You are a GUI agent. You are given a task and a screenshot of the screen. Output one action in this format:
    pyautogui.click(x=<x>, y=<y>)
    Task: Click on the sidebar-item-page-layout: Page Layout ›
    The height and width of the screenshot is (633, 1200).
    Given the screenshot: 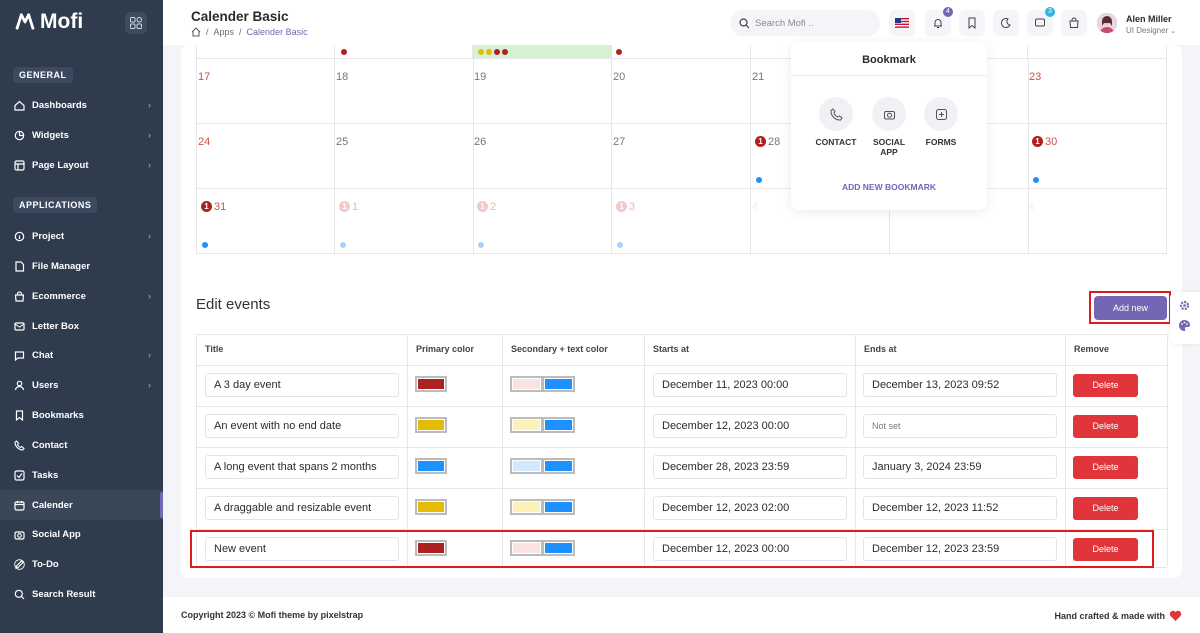 What is the action you would take?
    pyautogui.click(x=81, y=165)
    